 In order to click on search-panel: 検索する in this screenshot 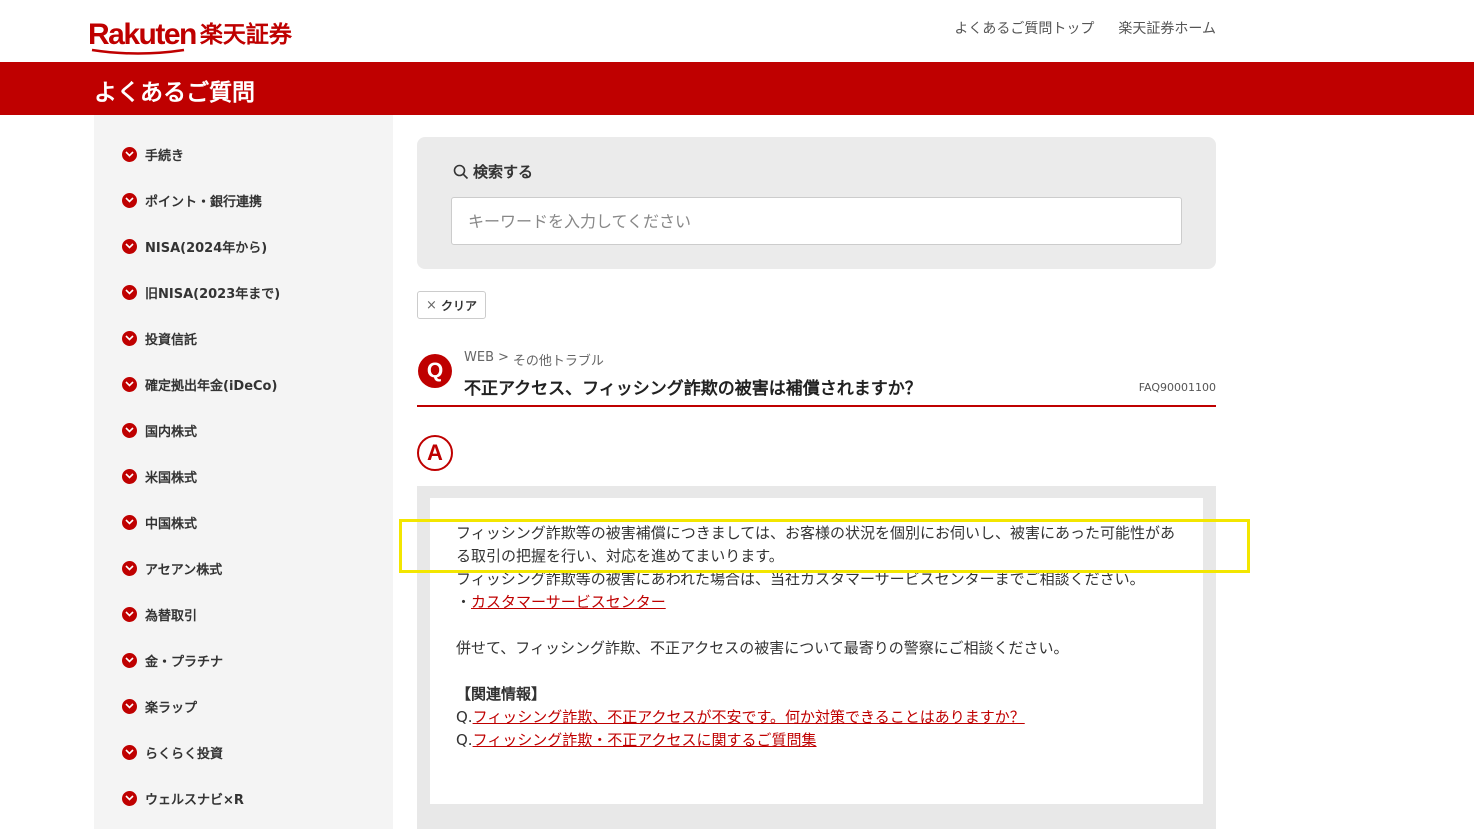, I will do `click(816, 203)`.